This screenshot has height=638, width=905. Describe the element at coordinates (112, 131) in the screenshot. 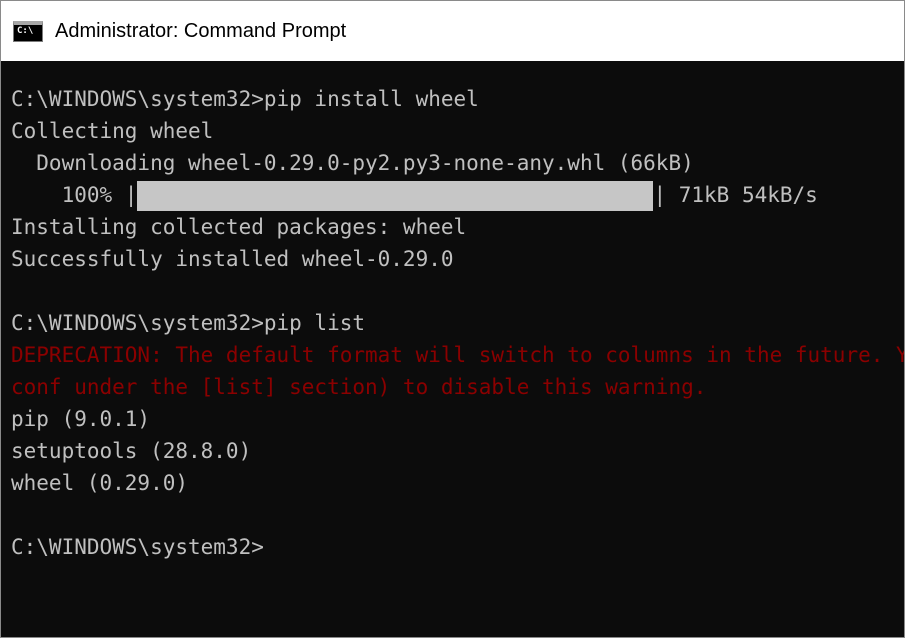

I see `console-line-collecting: Collecting wheel` at that location.